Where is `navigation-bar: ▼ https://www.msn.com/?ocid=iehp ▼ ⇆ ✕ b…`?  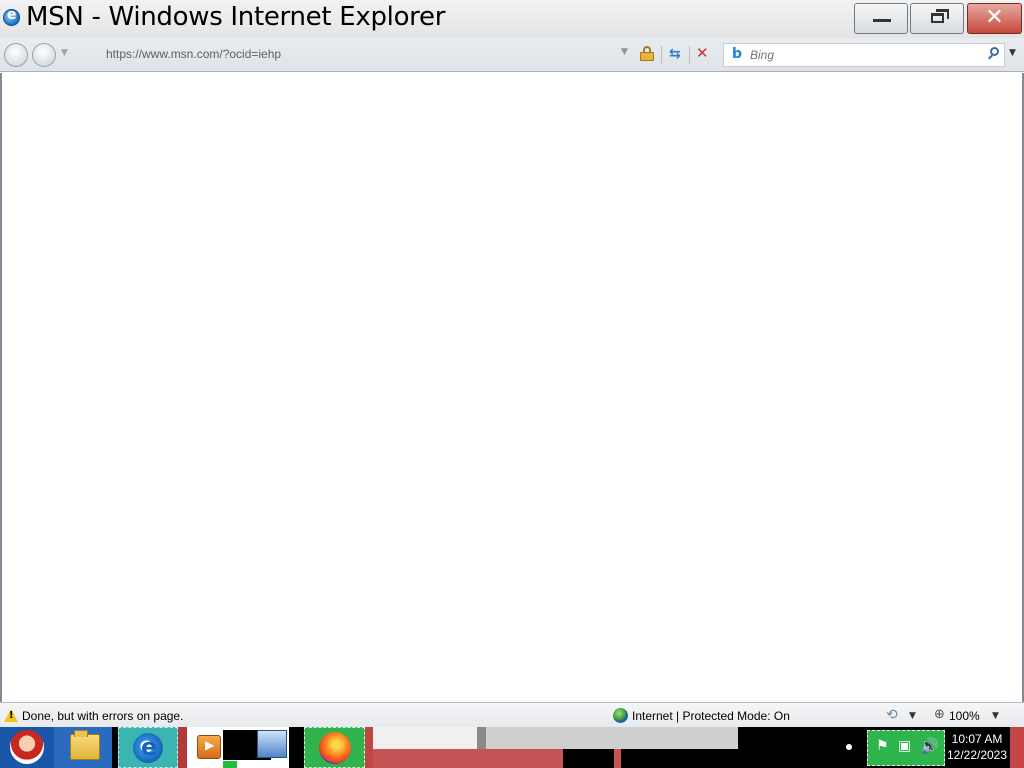
navigation-bar: ▼ https://www.msn.com/?ocid=iehp ▼ ⇆ ✕ b… is located at coordinates (512, 55).